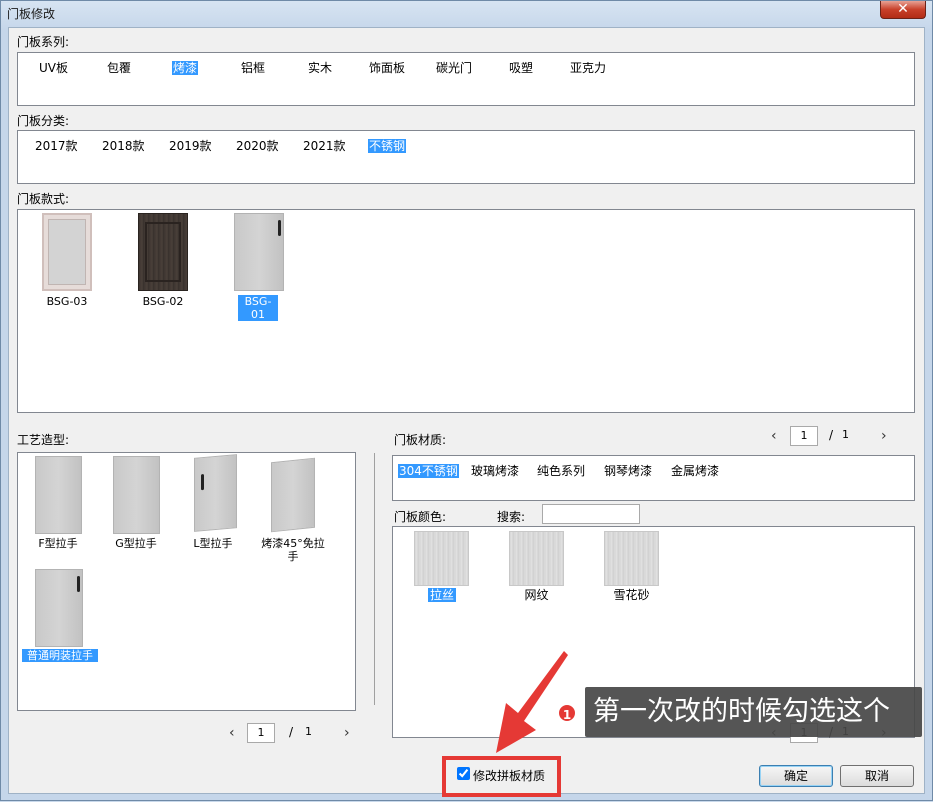 Image resolution: width=933 pixels, height=802 pixels. Describe the element at coordinates (753, 712) in the screenshot. I see `annotation-tooltip: 第一次改的时候勾选这个` at that location.